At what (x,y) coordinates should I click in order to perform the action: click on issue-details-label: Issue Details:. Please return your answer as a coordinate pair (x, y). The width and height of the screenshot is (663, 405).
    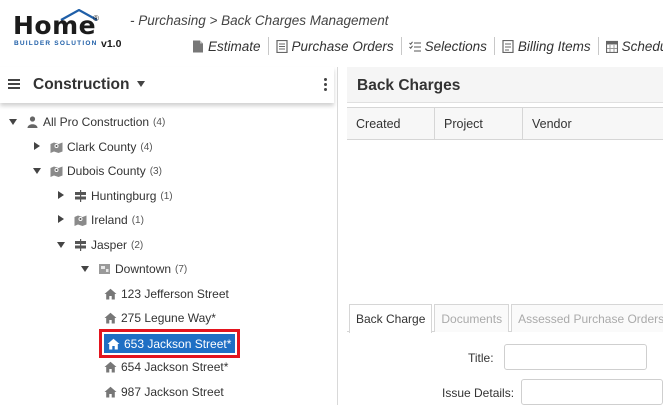
    Looking at the image, I should click on (478, 393).